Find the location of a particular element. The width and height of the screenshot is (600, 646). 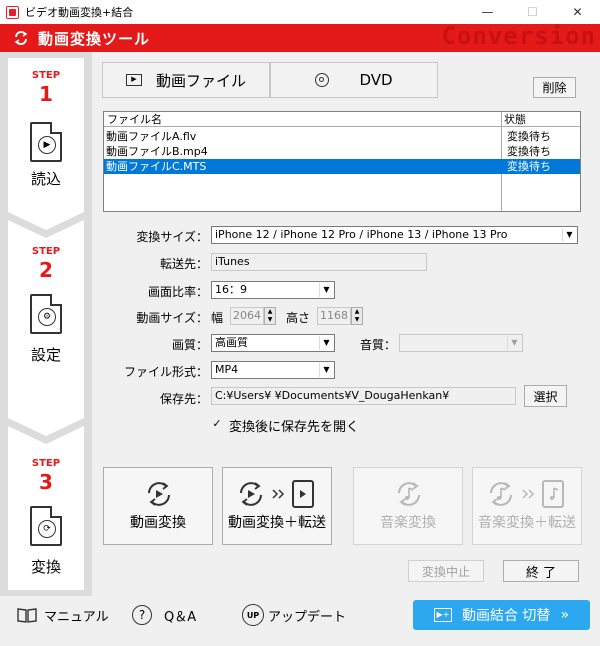

file-row-2: 動画ファイルB.mp4 変換待ち is located at coordinates (342, 151).